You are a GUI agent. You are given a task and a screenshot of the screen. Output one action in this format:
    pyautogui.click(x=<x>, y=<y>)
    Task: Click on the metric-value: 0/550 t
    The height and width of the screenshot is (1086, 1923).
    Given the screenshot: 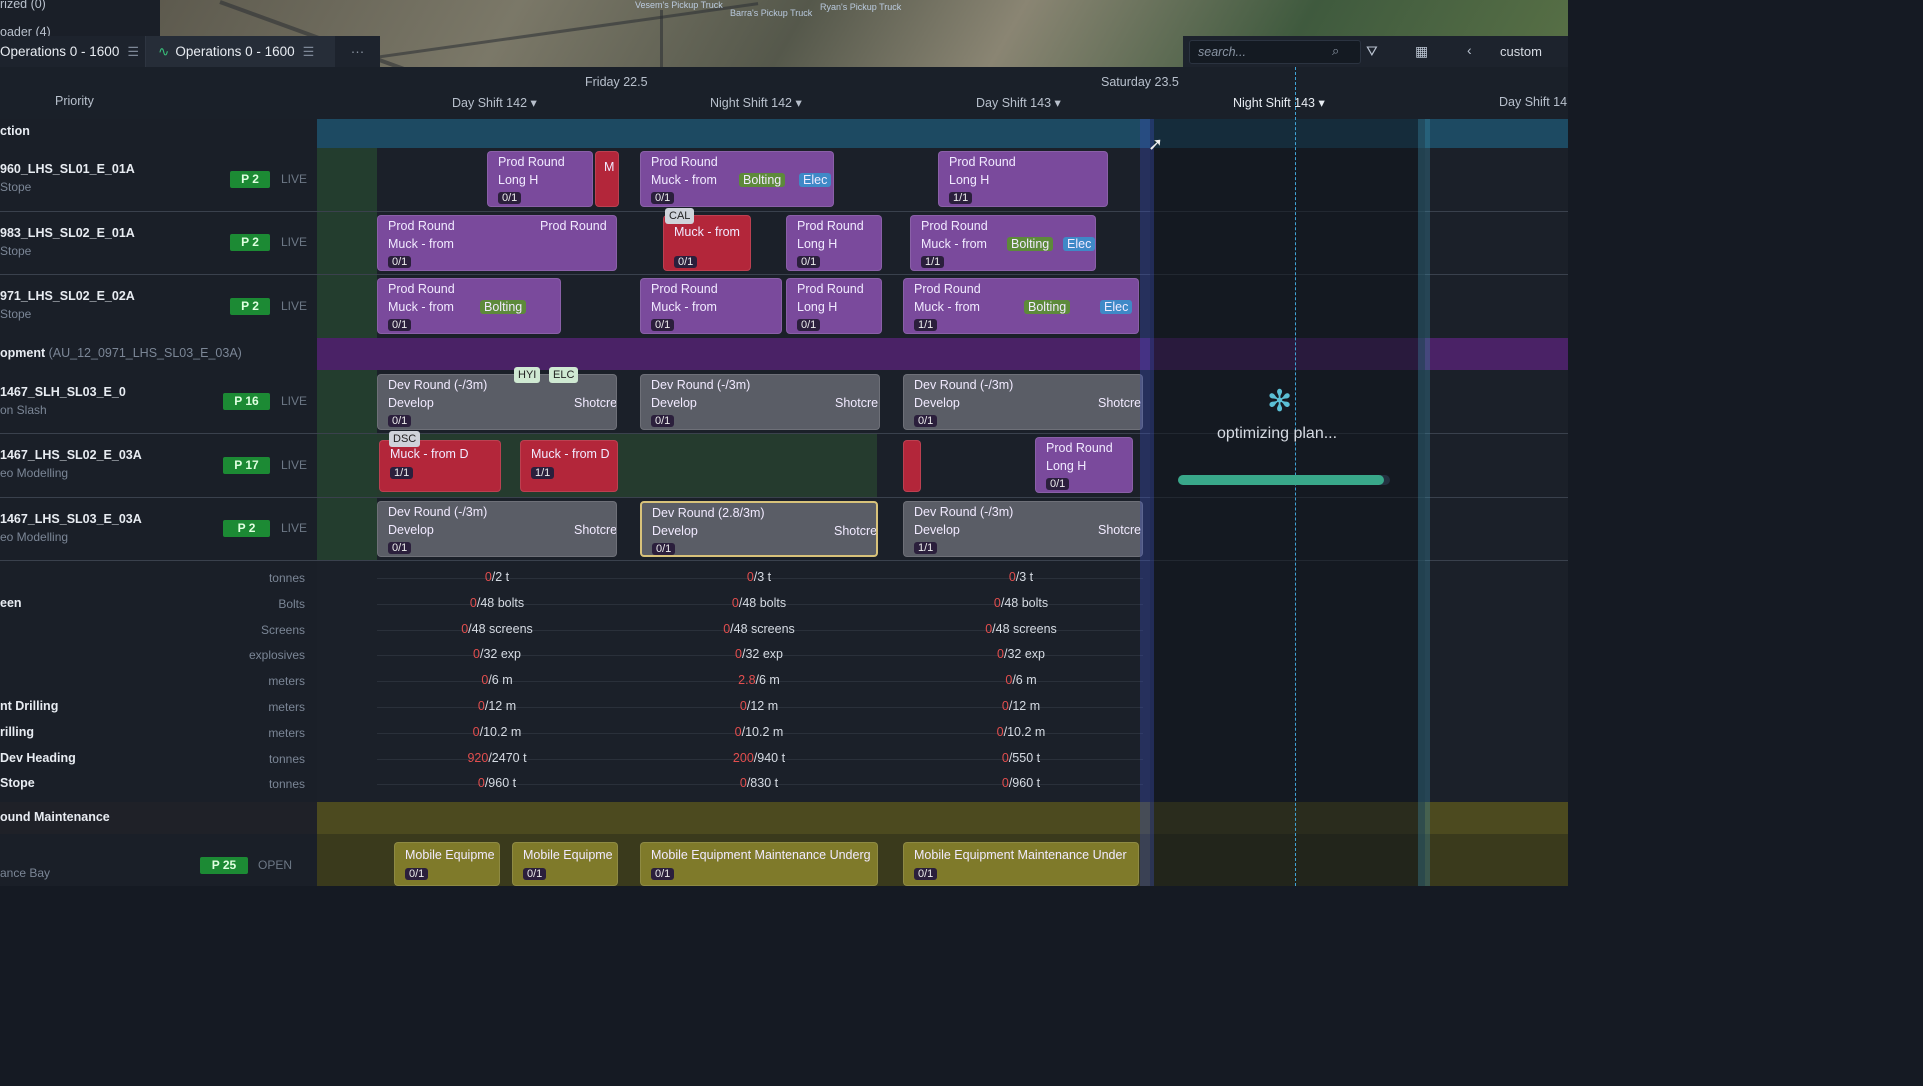 What is the action you would take?
    pyautogui.click(x=1021, y=757)
    